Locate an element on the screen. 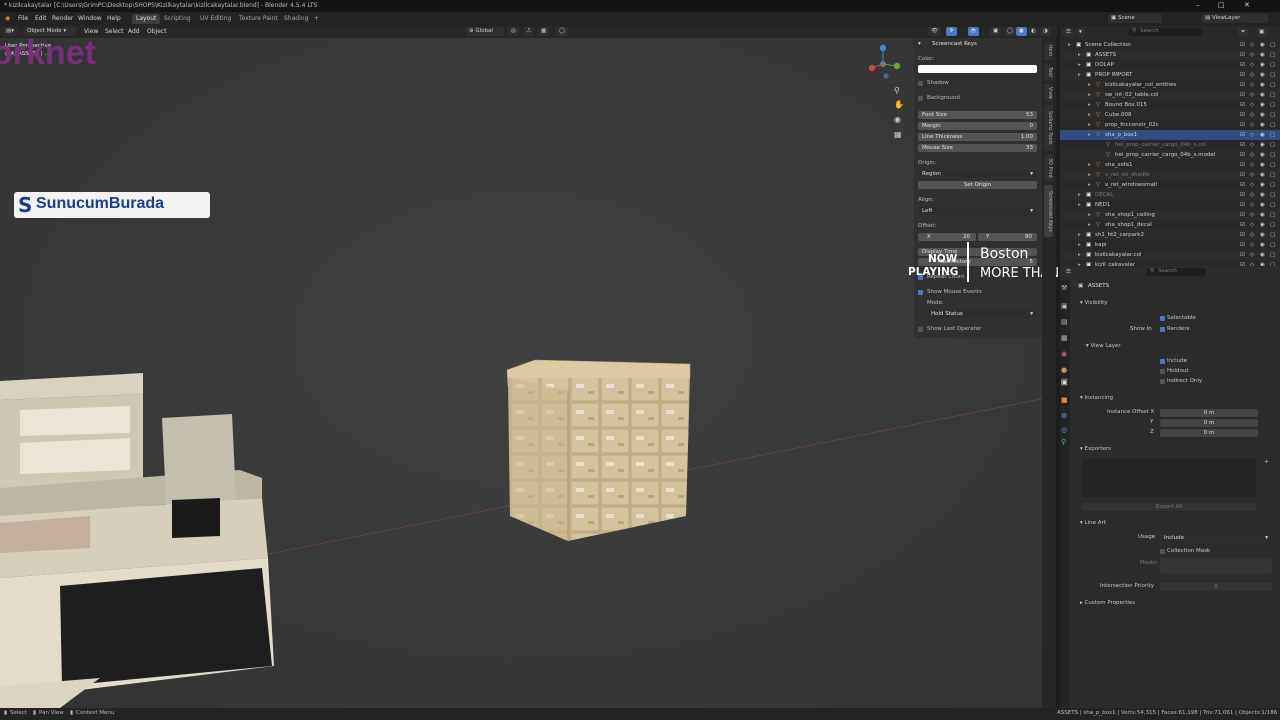  xray-icon: ▣ is located at coordinates (996, 31).